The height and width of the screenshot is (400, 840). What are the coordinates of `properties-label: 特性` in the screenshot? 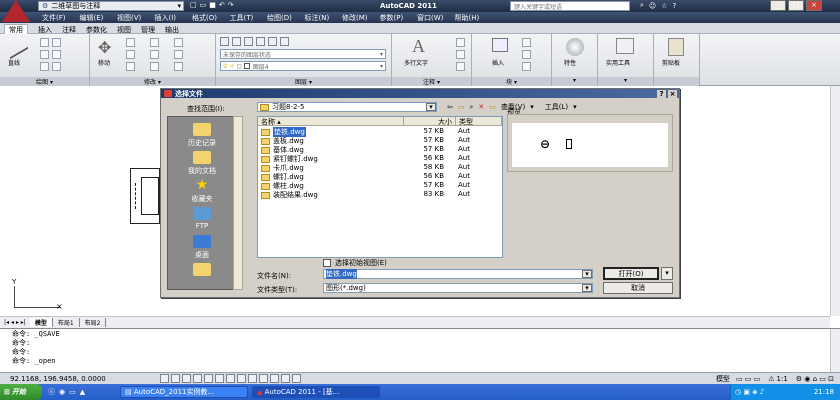 It's located at (570, 62).